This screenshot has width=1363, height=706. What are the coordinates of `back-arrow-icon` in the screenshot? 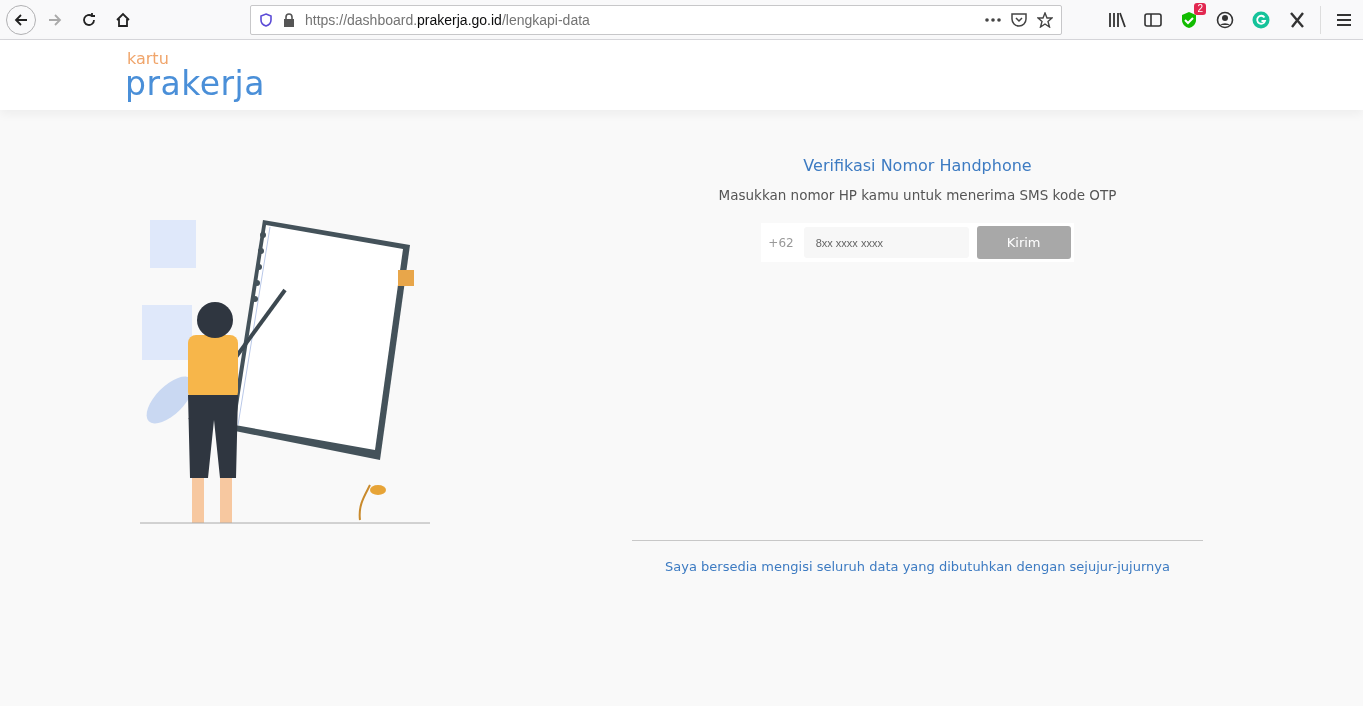 It's located at (21, 19).